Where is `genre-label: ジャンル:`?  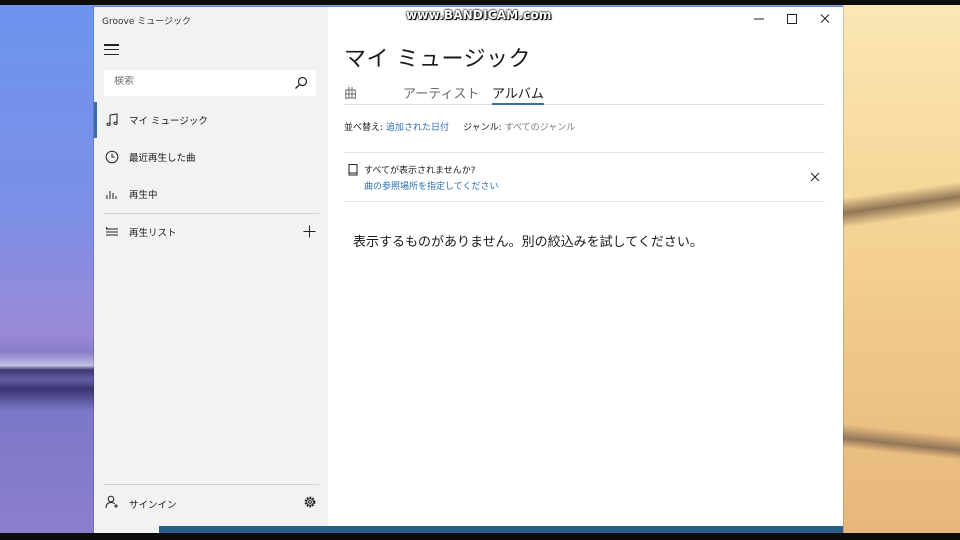 genre-label: ジャンル: is located at coordinates (482, 128).